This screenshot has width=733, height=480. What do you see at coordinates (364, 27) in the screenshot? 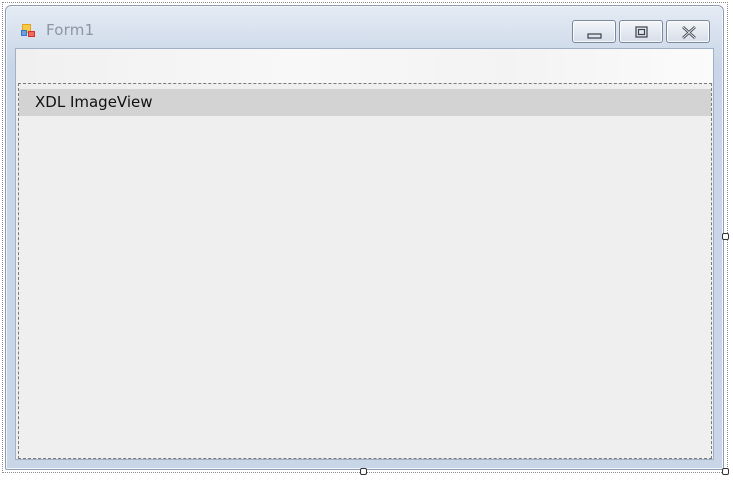
I see `title-bar: Form1` at bounding box center [364, 27].